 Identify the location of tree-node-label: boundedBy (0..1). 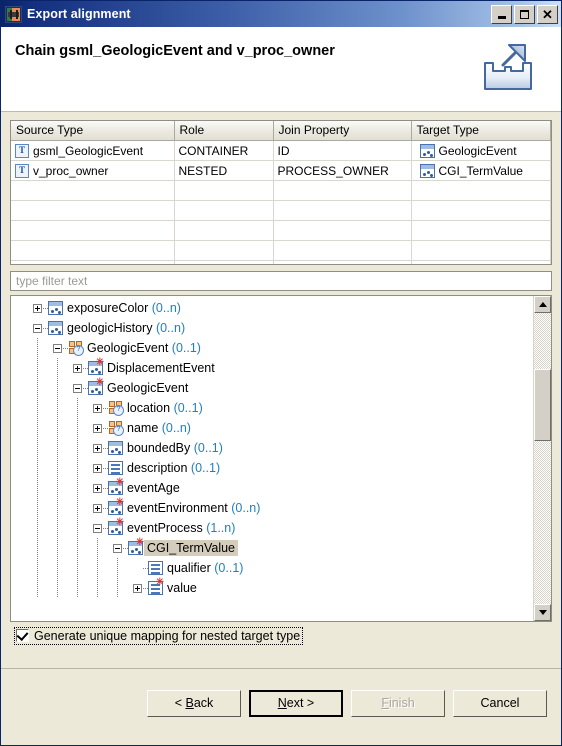
(175, 448).